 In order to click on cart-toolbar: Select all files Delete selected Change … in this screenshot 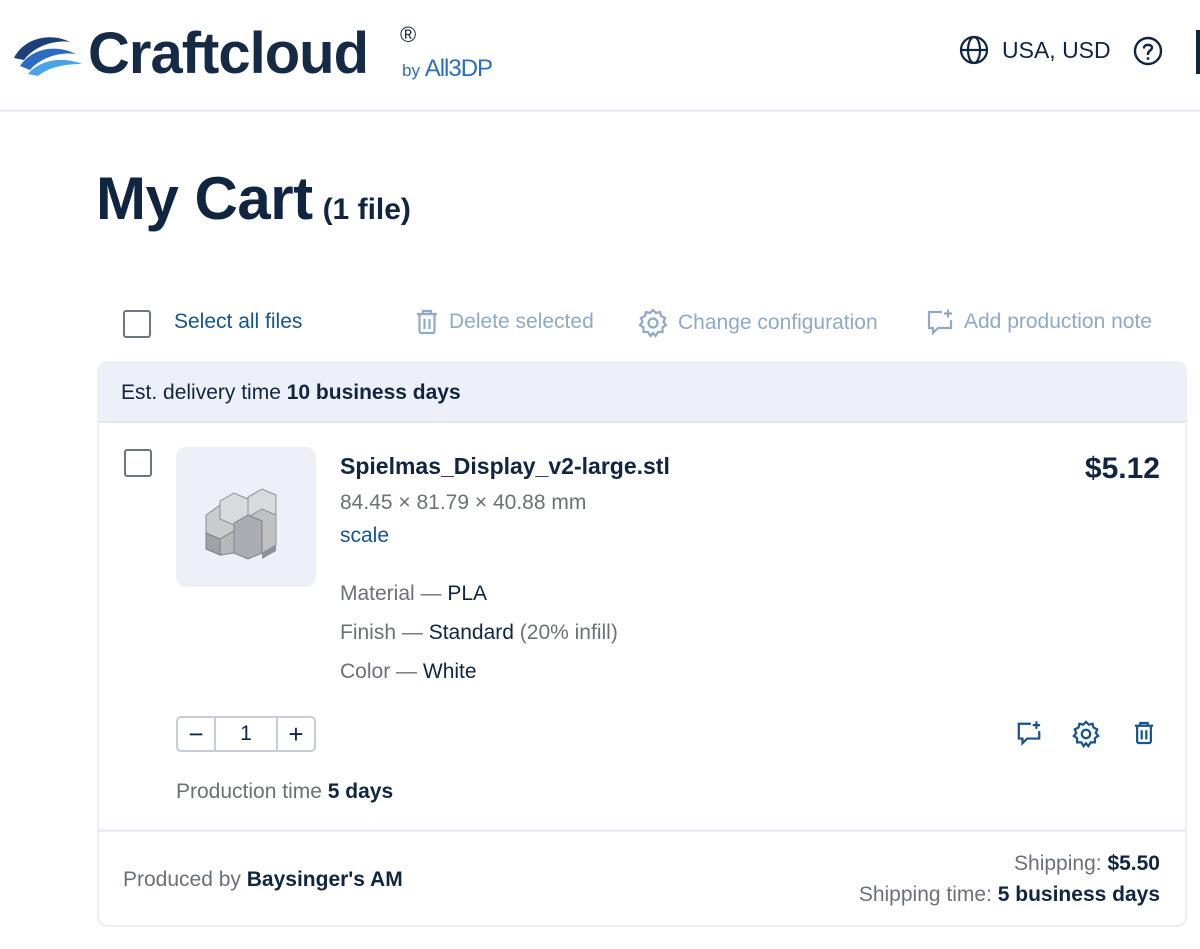, I will do `click(600, 323)`.